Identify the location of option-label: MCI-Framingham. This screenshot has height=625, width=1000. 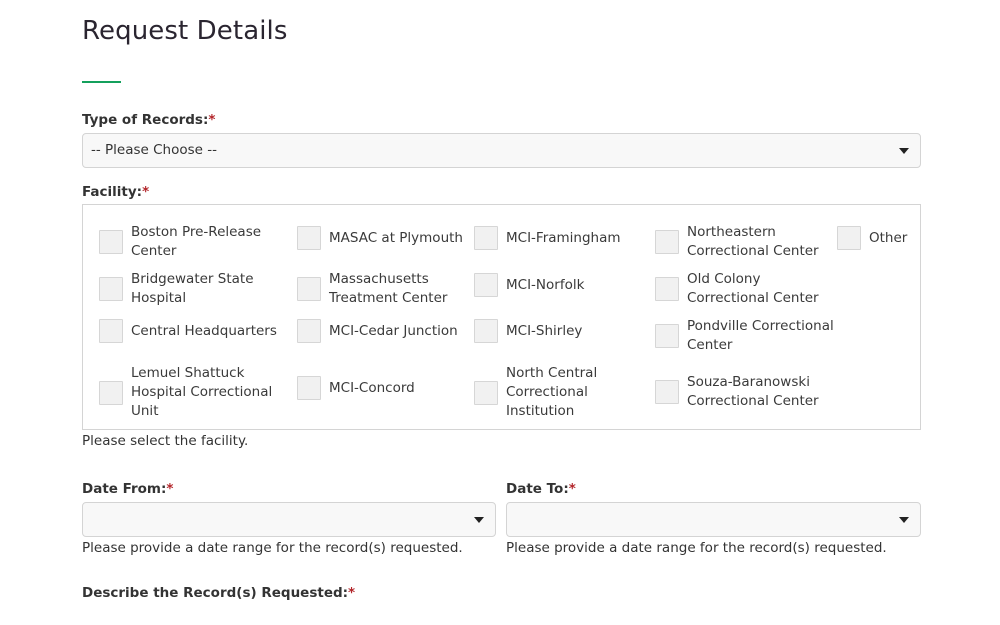
(563, 237).